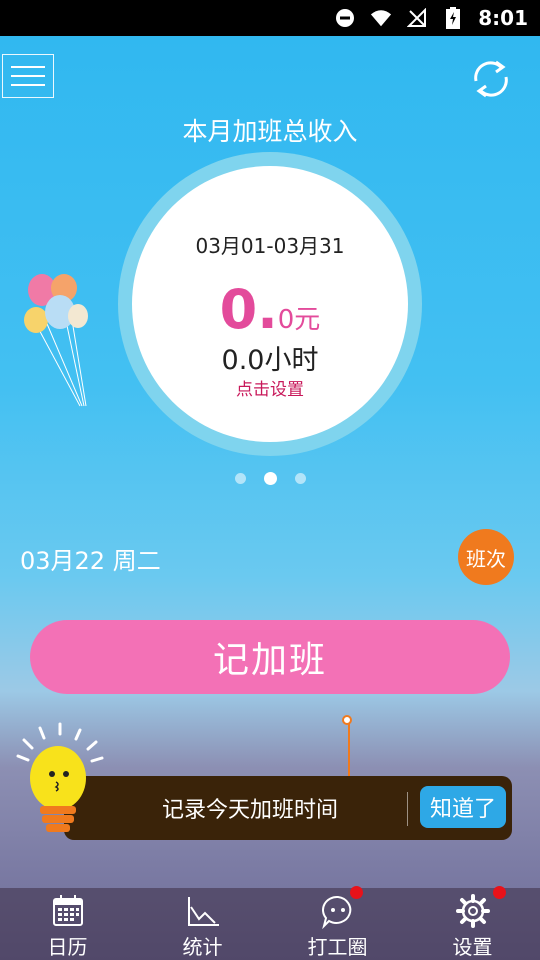 The image size is (540, 960). What do you see at coordinates (270, 131) in the screenshot?
I see `page-title: 本月加班总收入` at bounding box center [270, 131].